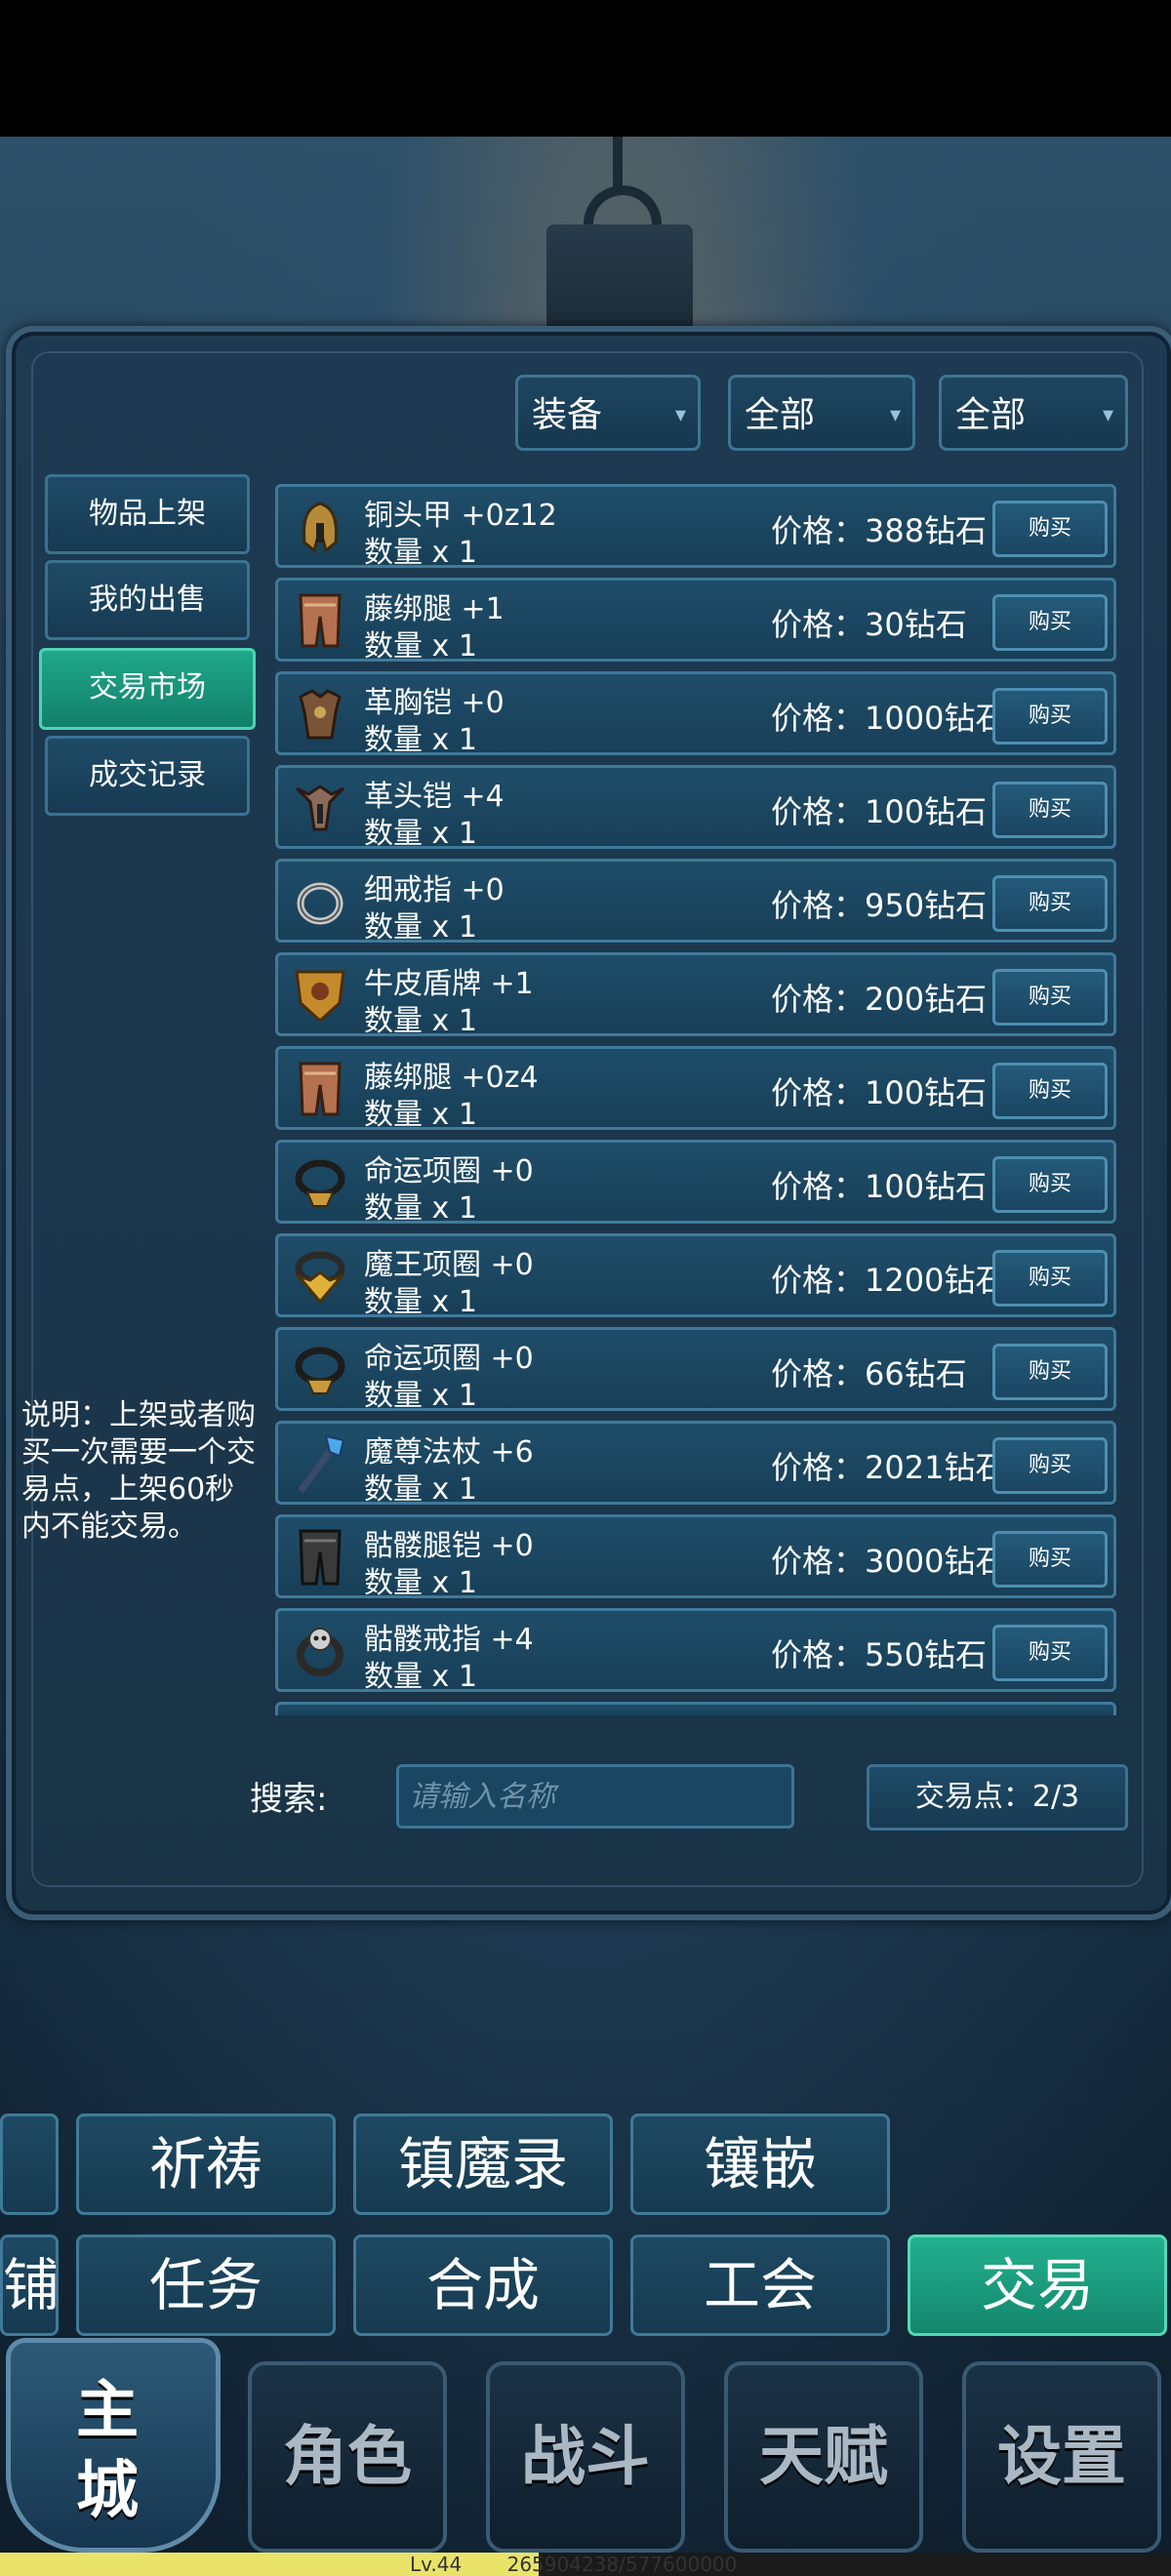  I want to click on sidebar-item-label: 成交记录, so click(147, 775).